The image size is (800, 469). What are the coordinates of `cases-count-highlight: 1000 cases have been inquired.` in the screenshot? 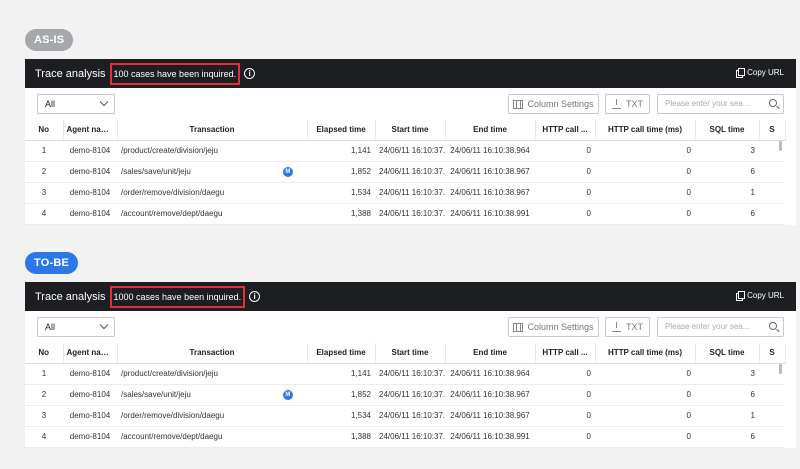 It's located at (177, 296).